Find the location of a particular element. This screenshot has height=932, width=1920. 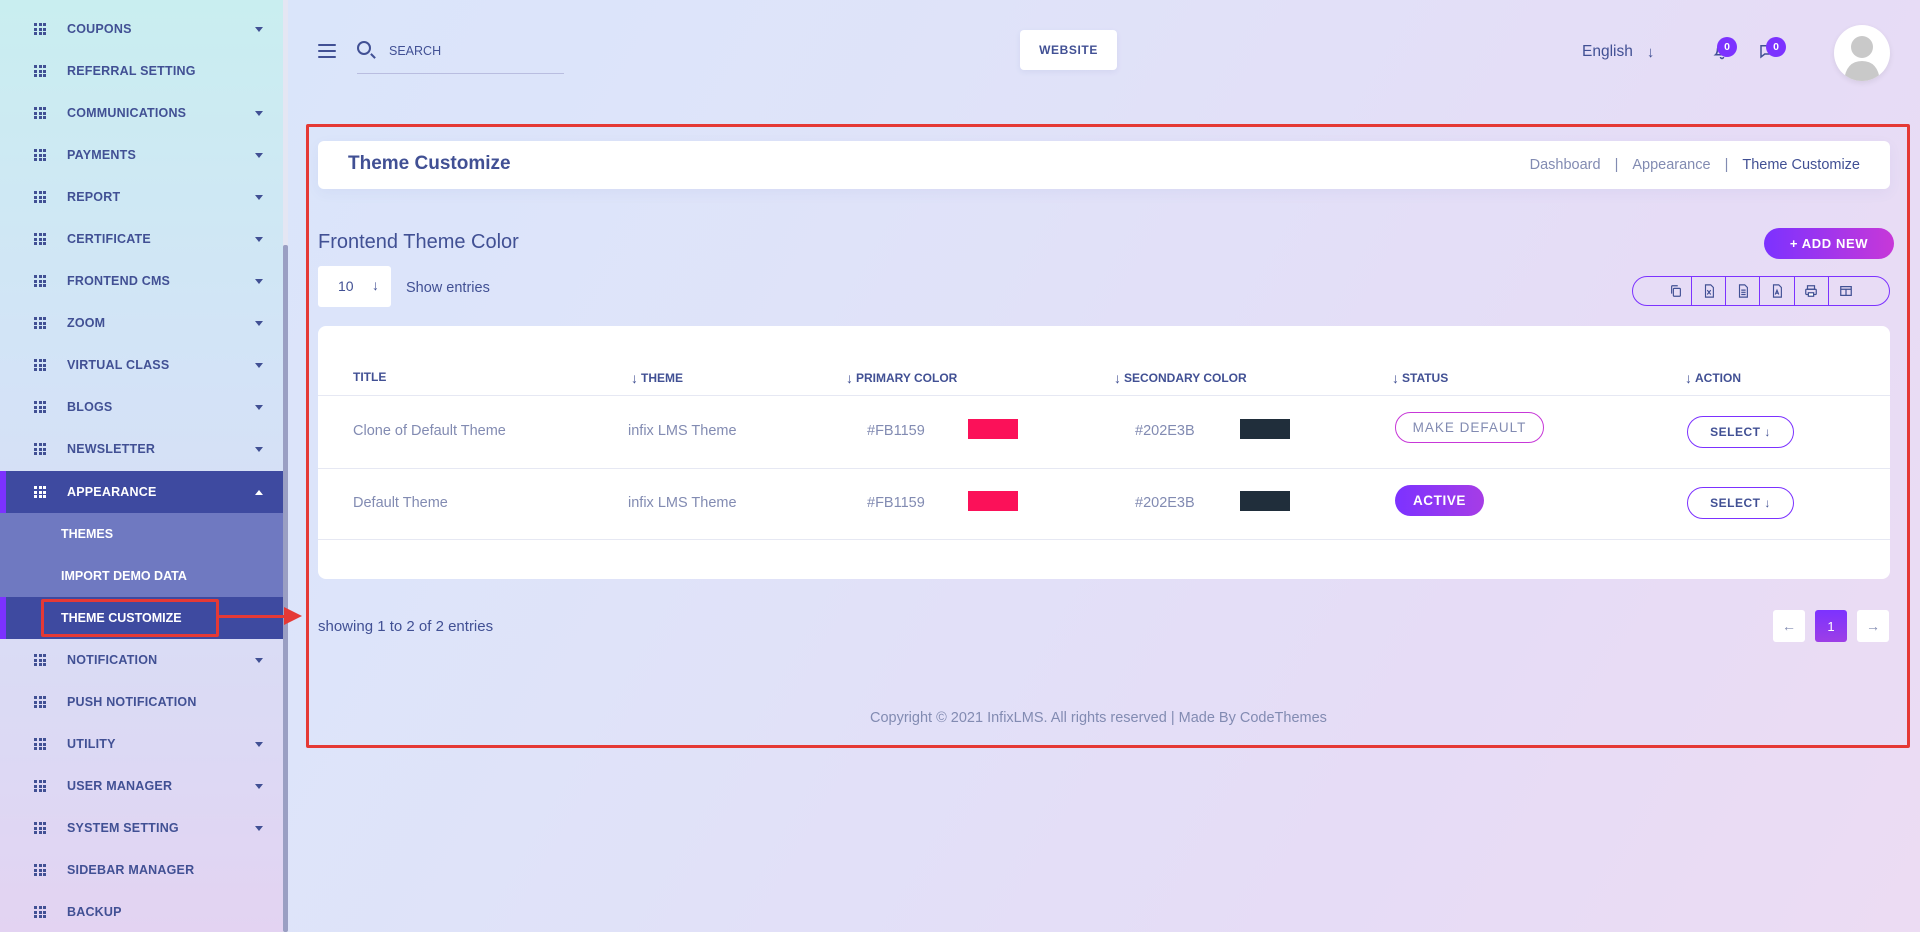

sidebar-item-virtual-class: VIRTUAL CLASS is located at coordinates (141, 365).